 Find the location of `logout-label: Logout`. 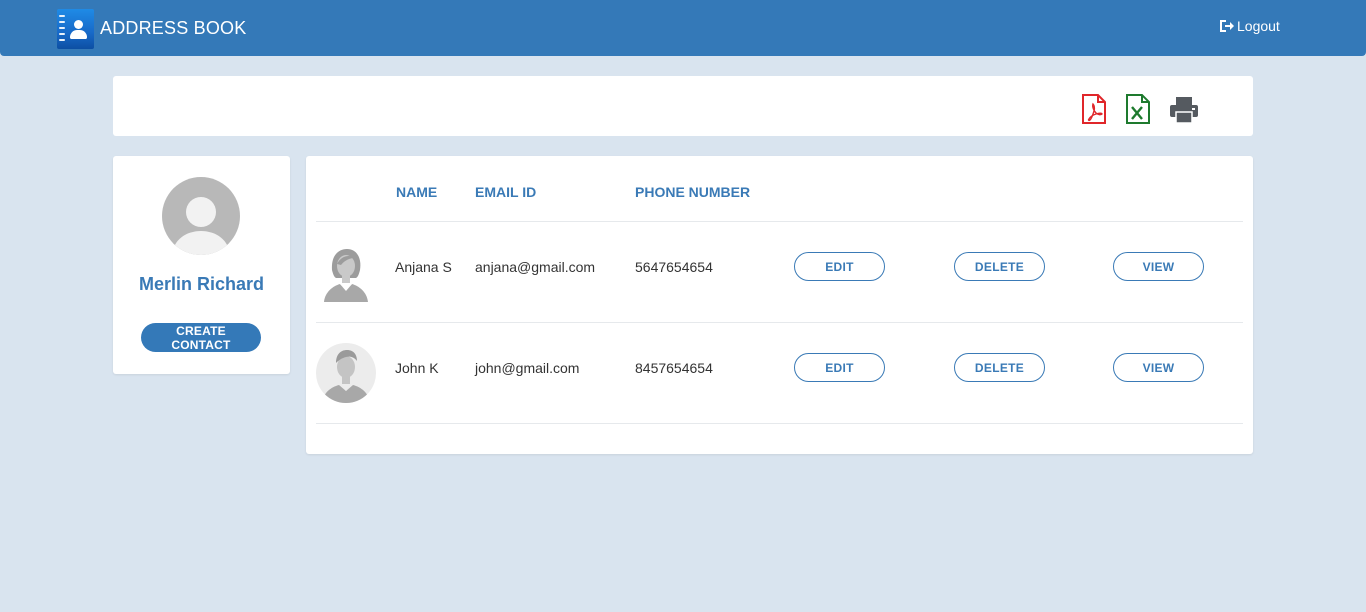

logout-label: Logout is located at coordinates (1258, 26).